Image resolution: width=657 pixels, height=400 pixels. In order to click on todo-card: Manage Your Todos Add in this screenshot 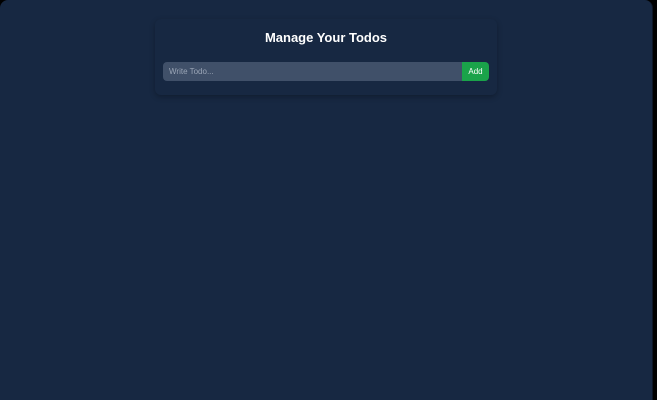, I will do `click(326, 57)`.